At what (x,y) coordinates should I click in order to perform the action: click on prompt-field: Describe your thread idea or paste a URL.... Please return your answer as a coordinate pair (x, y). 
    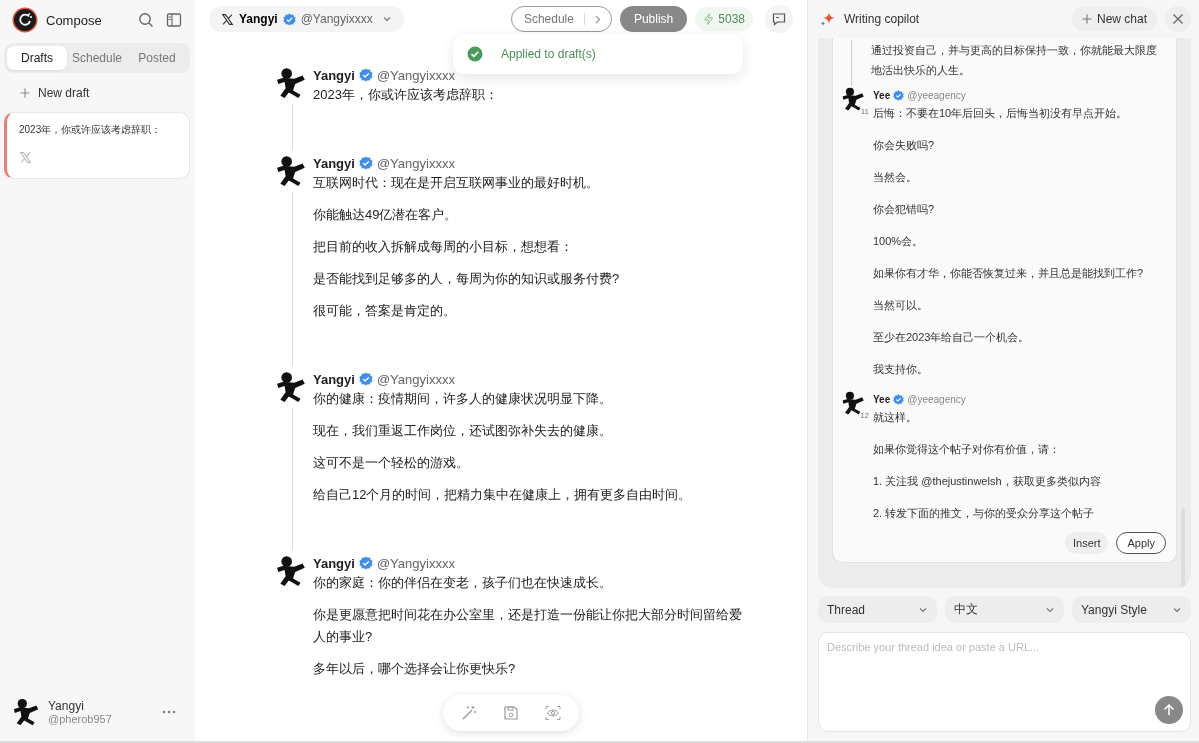
    Looking at the image, I should click on (1004, 682).